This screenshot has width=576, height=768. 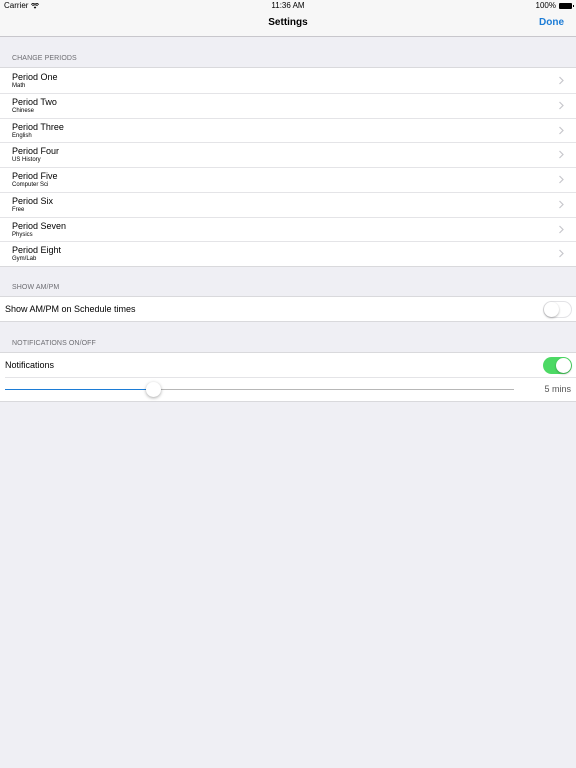 I want to click on period-row-eight: Period Eight Gym/Lab, so click(x=288, y=253).